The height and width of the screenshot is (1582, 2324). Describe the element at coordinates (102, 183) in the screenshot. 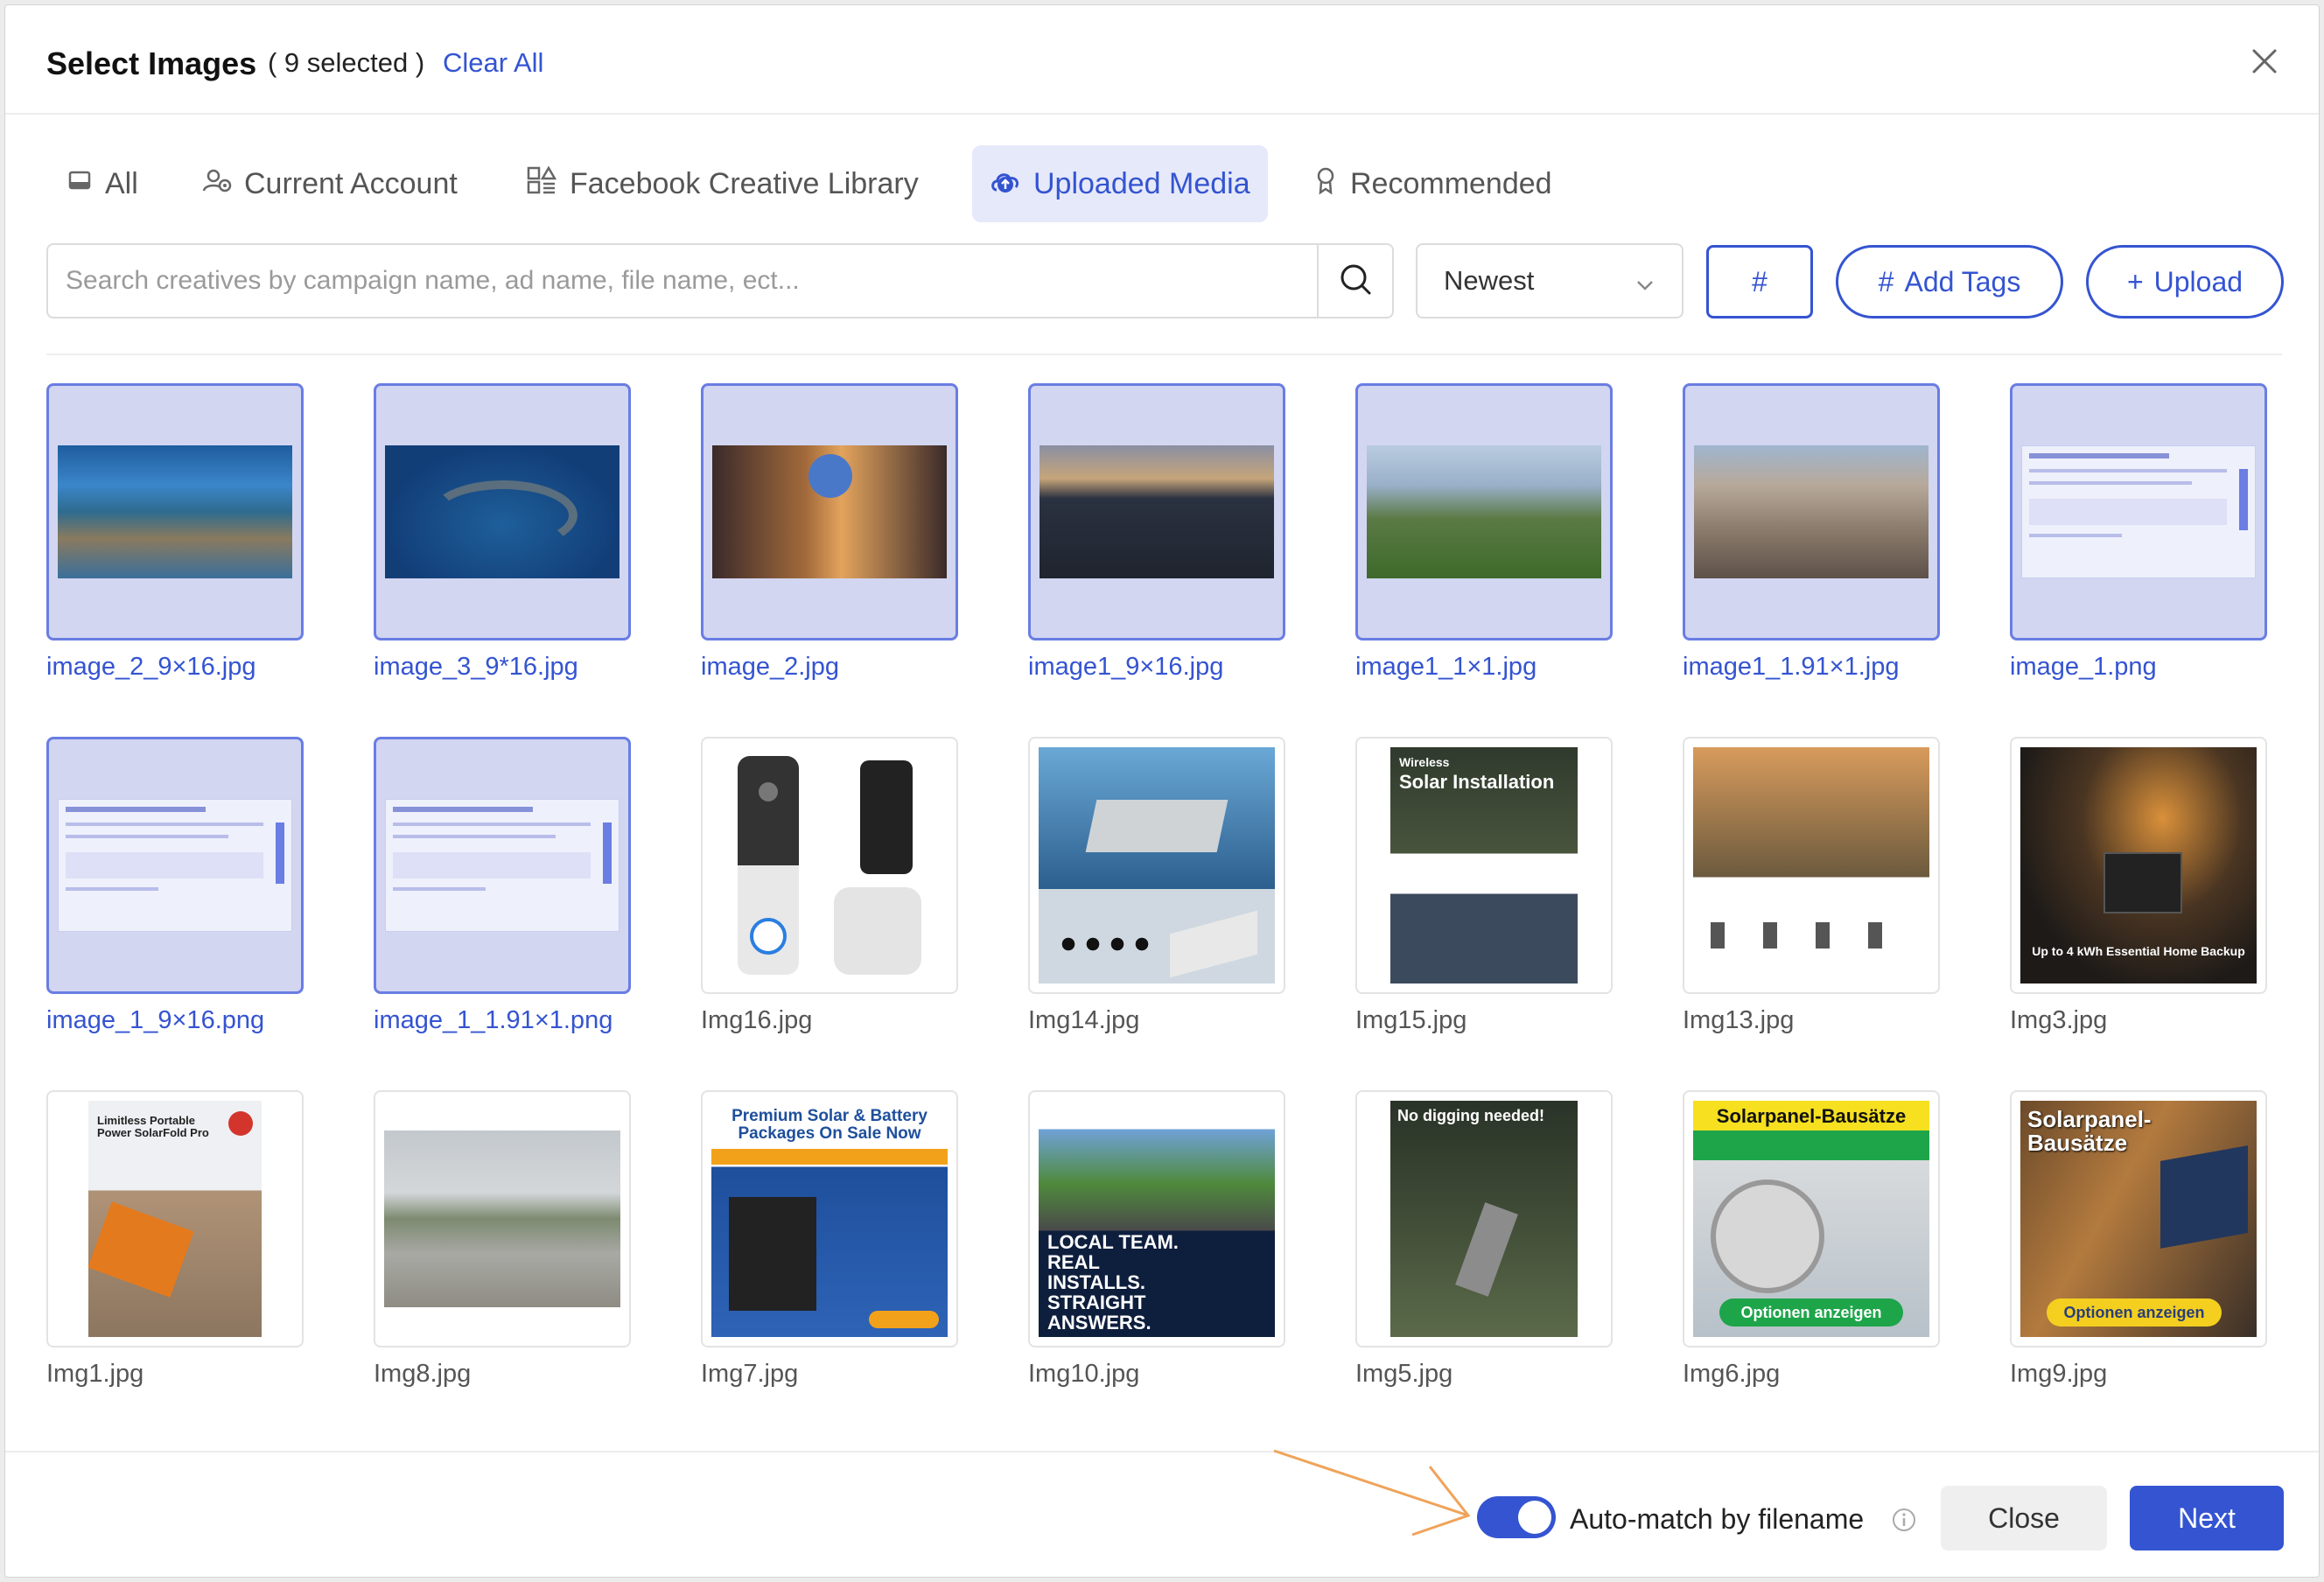

I see `tab-all: All` at that location.